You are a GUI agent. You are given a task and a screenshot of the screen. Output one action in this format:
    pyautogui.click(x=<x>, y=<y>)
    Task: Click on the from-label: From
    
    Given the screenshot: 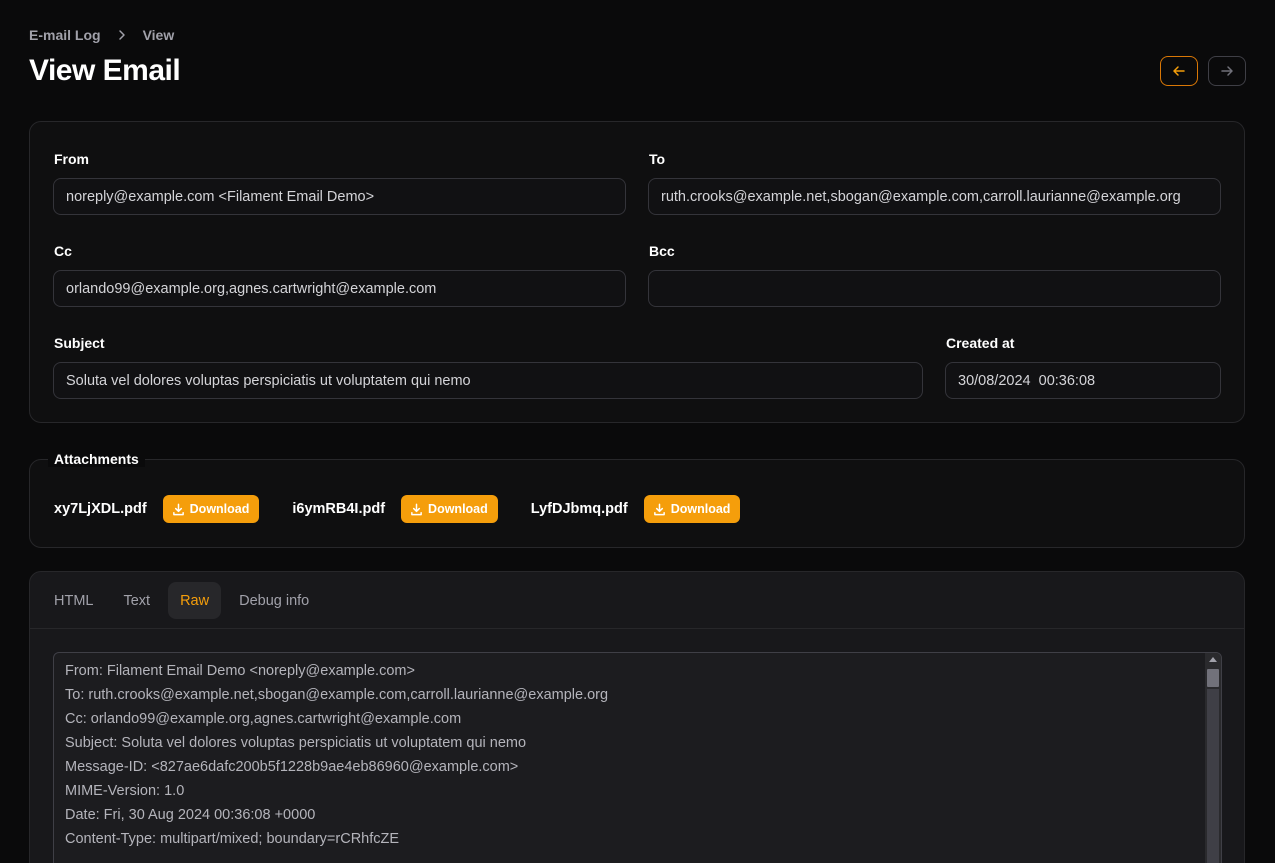 What is the action you would take?
    pyautogui.click(x=71, y=159)
    